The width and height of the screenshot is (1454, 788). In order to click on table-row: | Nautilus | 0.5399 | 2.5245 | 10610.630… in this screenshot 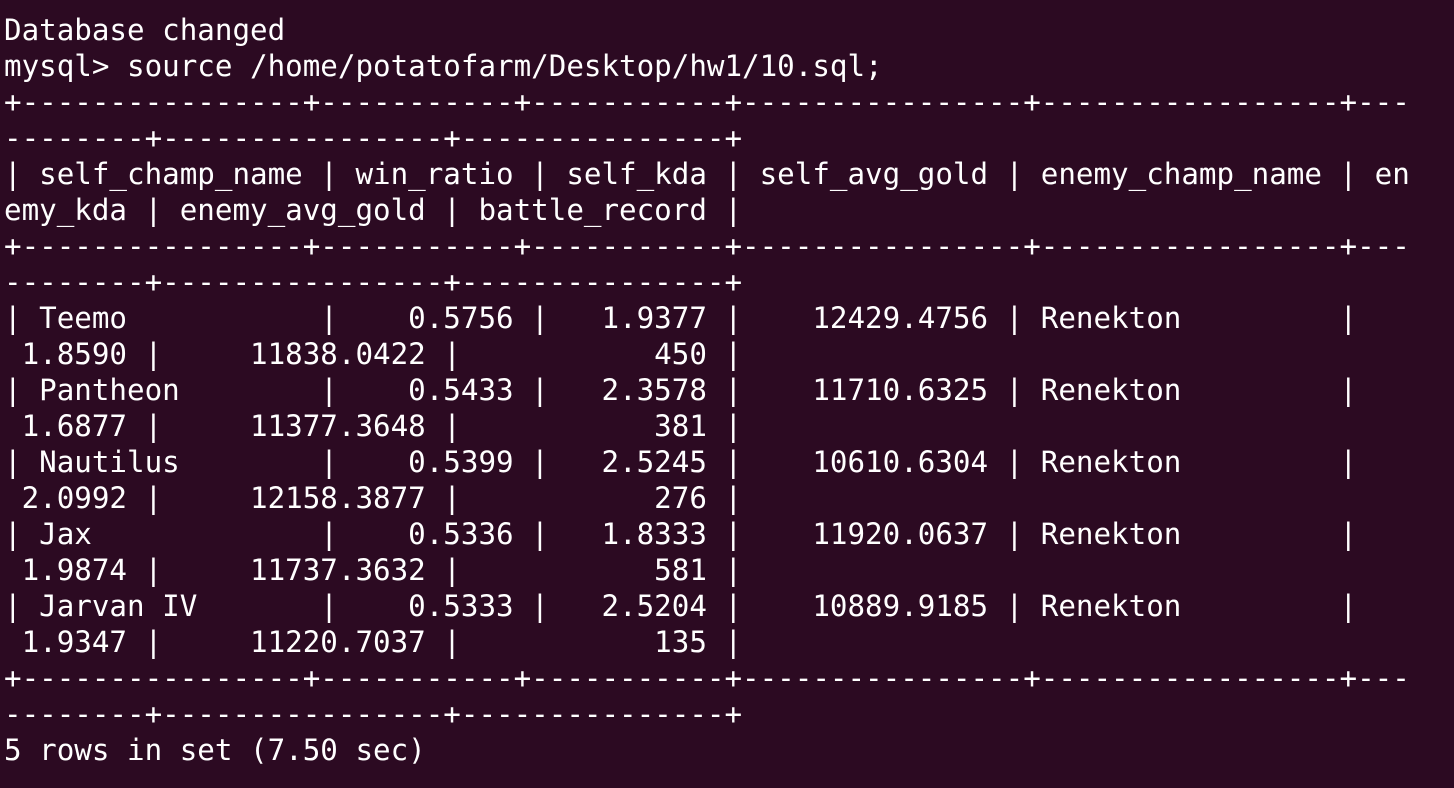, I will do `click(681, 462)`.